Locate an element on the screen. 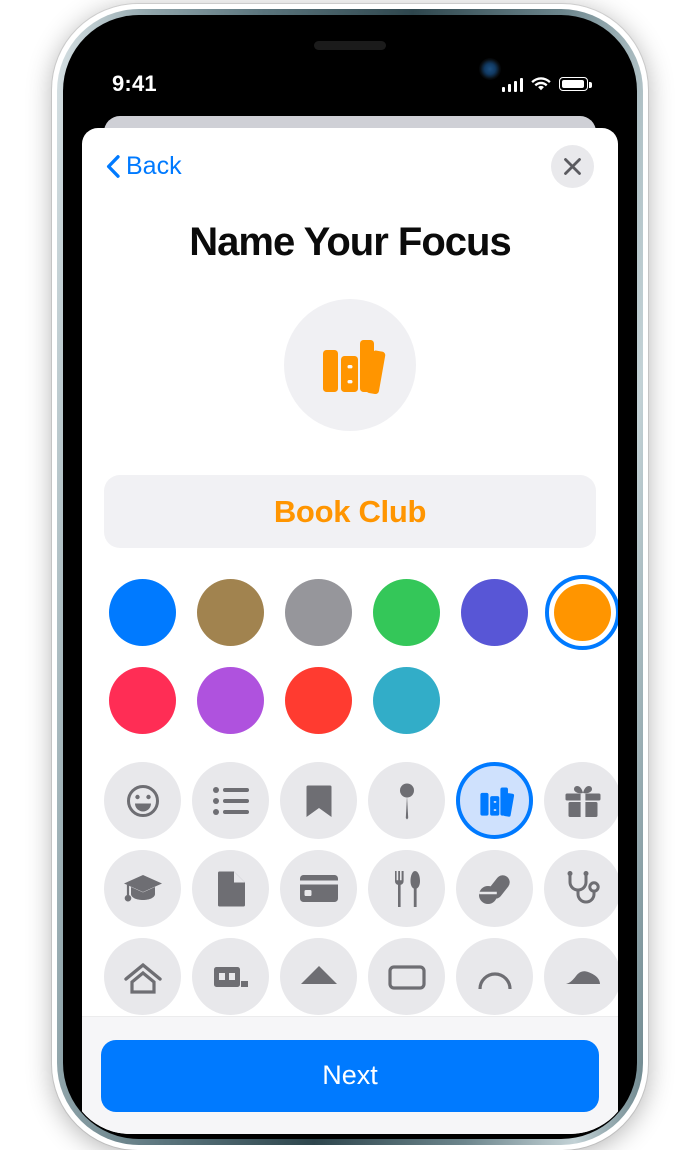 This screenshot has height=1150, width=700. fork-knife-icon is located at coordinates (407, 888).